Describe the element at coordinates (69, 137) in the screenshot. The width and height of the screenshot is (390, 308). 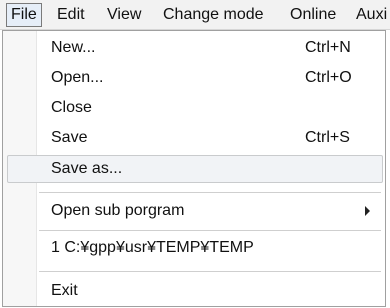
I see `menu-item-label: Save` at that location.